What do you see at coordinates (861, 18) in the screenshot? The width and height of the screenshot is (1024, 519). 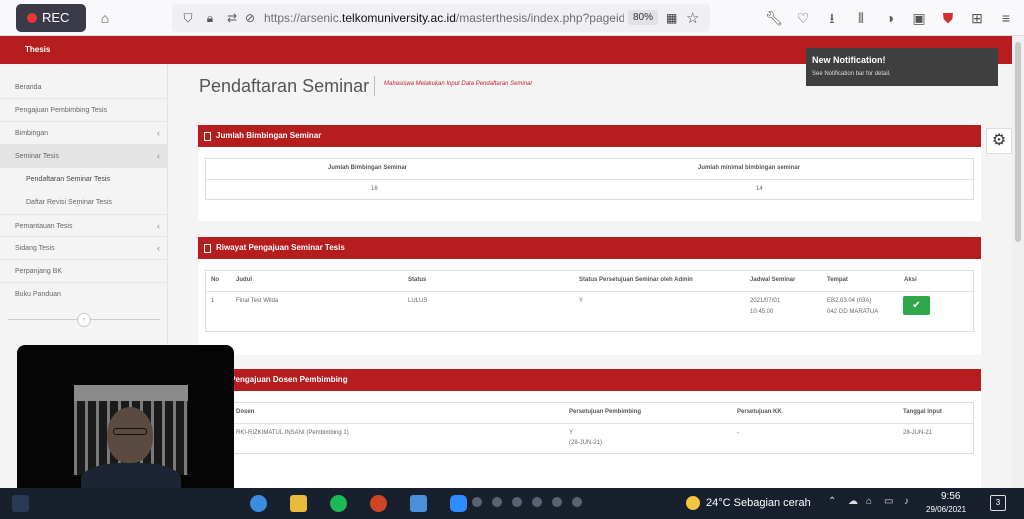 I see `library-icon: ⫴` at bounding box center [861, 18].